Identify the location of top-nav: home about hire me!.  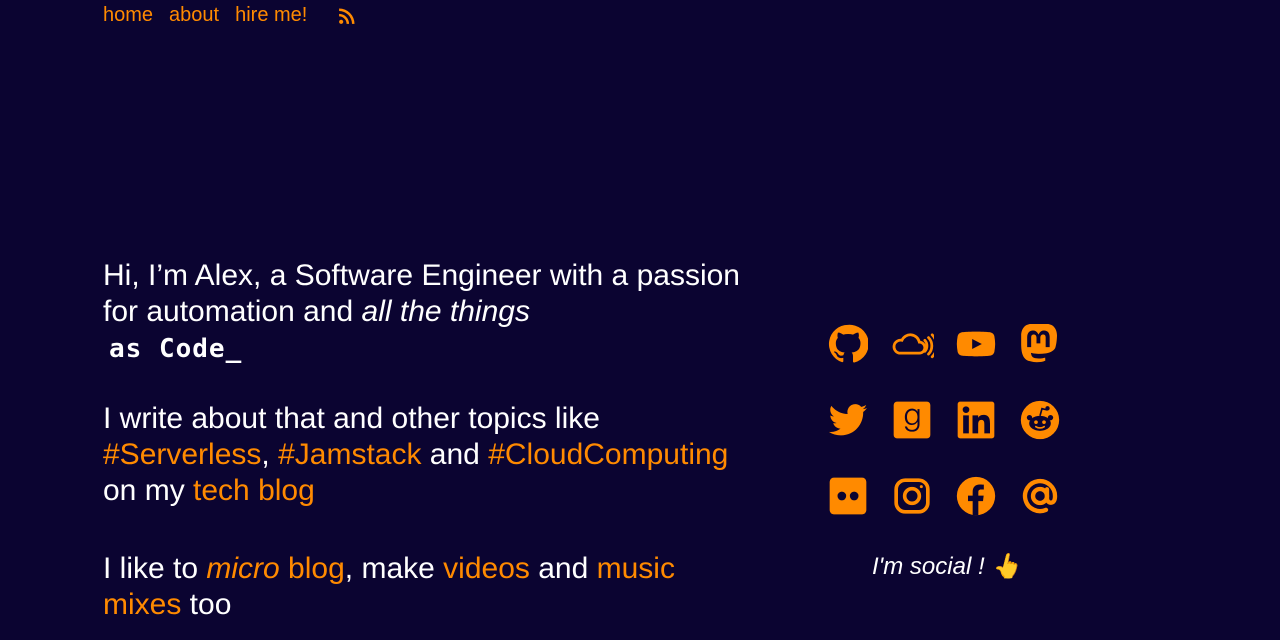
(238, 15).